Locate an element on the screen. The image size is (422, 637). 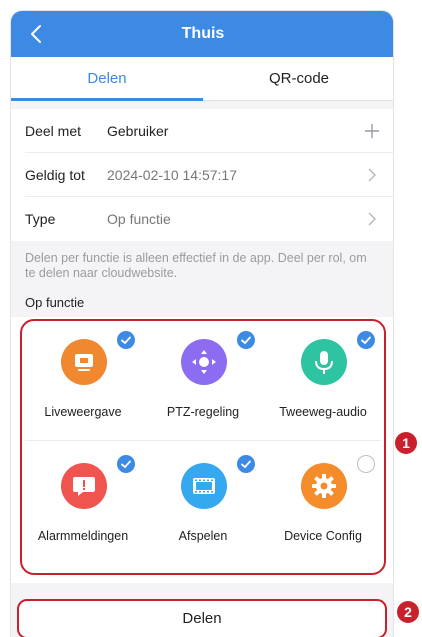
ptz-icon is located at coordinates (204, 362).